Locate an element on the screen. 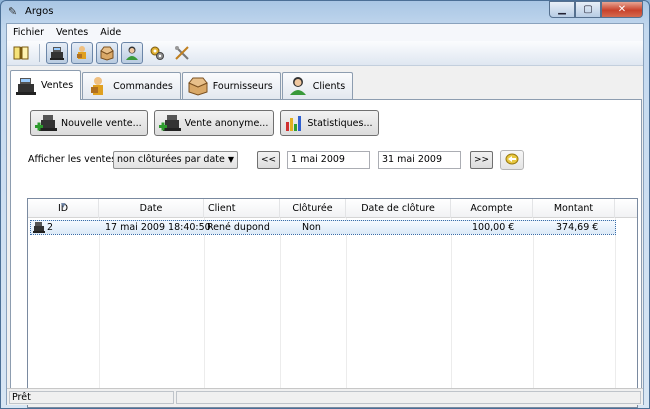 The height and width of the screenshot is (409, 650). date-from-field: 1 mai 2009 is located at coordinates (328, 160).